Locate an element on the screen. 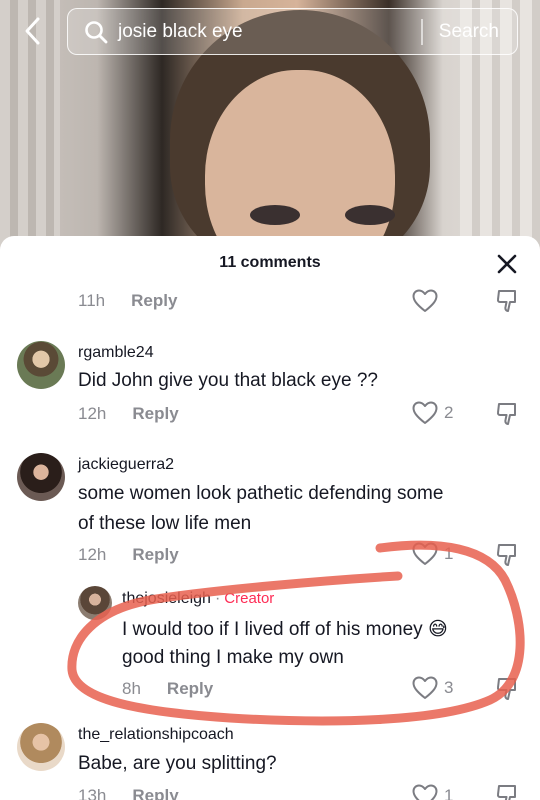 This screenshot has height=800, width=540. search-icon is located at coordinates (97, 32).